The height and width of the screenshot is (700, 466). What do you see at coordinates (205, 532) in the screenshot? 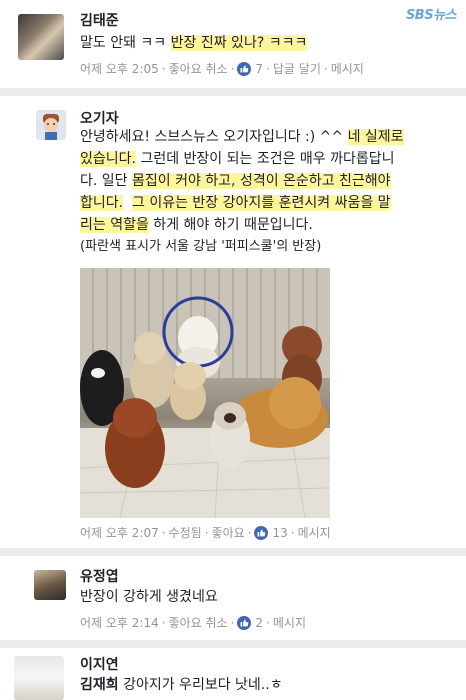
I see `comment-meta: 어제 오후 2:07 · 수정됨 · 좋아요 · 13 · 메시지` at bounding box center [205, 532].